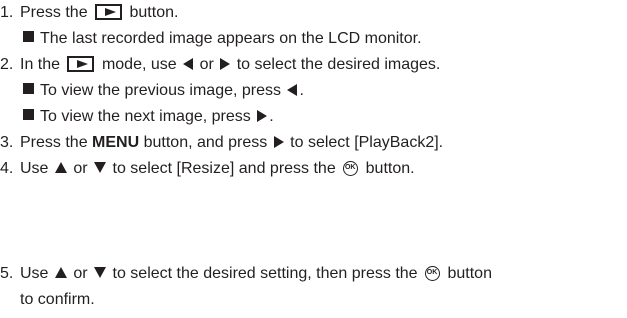 The width and height of the screenshot is (627, 318). What do you see at coordinates (147, 117) in the screenshot?
I see `step-2-bullet-next: To view the next image, press .` at bounding box center [147, 117].